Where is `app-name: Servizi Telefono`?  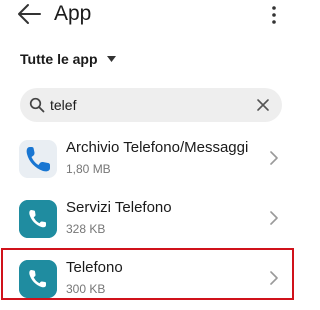
app-name: Servizi Telefono is located at coordinates (119, 207).